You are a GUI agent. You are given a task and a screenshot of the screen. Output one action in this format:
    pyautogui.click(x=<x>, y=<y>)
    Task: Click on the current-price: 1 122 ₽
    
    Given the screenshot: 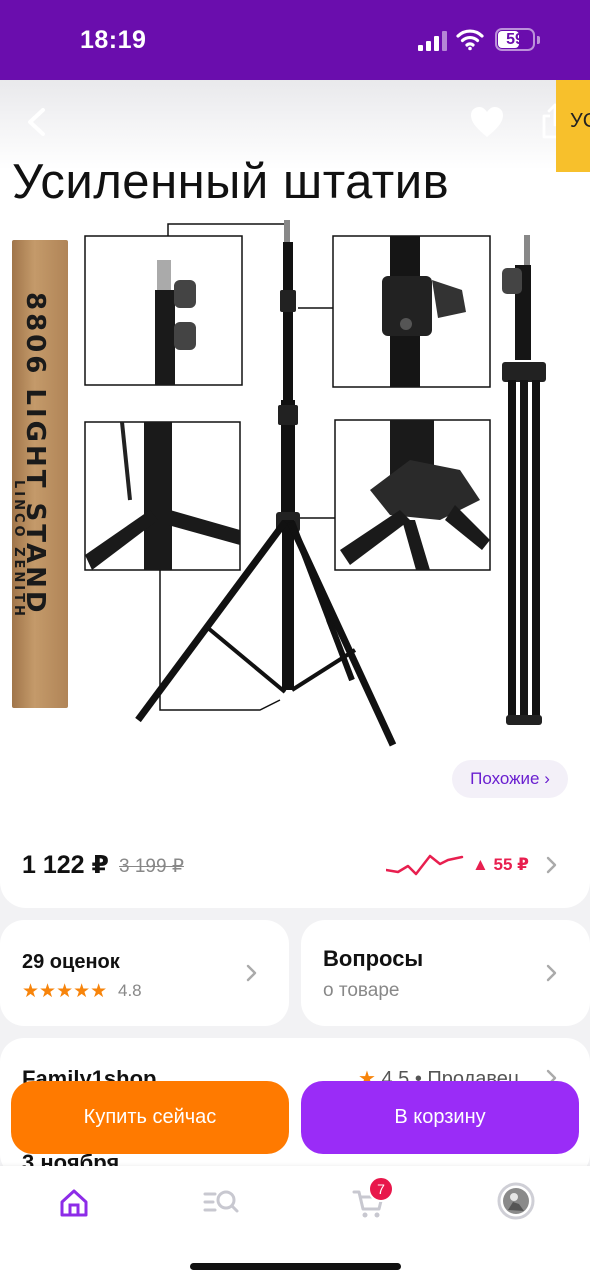 What is the action you would take?
    pyautogui.click(x=65, y=865)
    